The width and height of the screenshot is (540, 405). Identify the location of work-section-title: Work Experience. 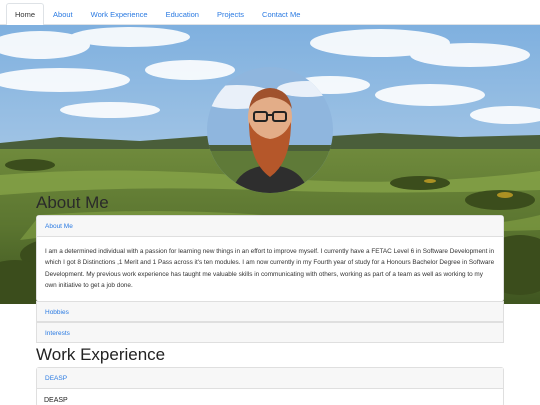
(101, 354).